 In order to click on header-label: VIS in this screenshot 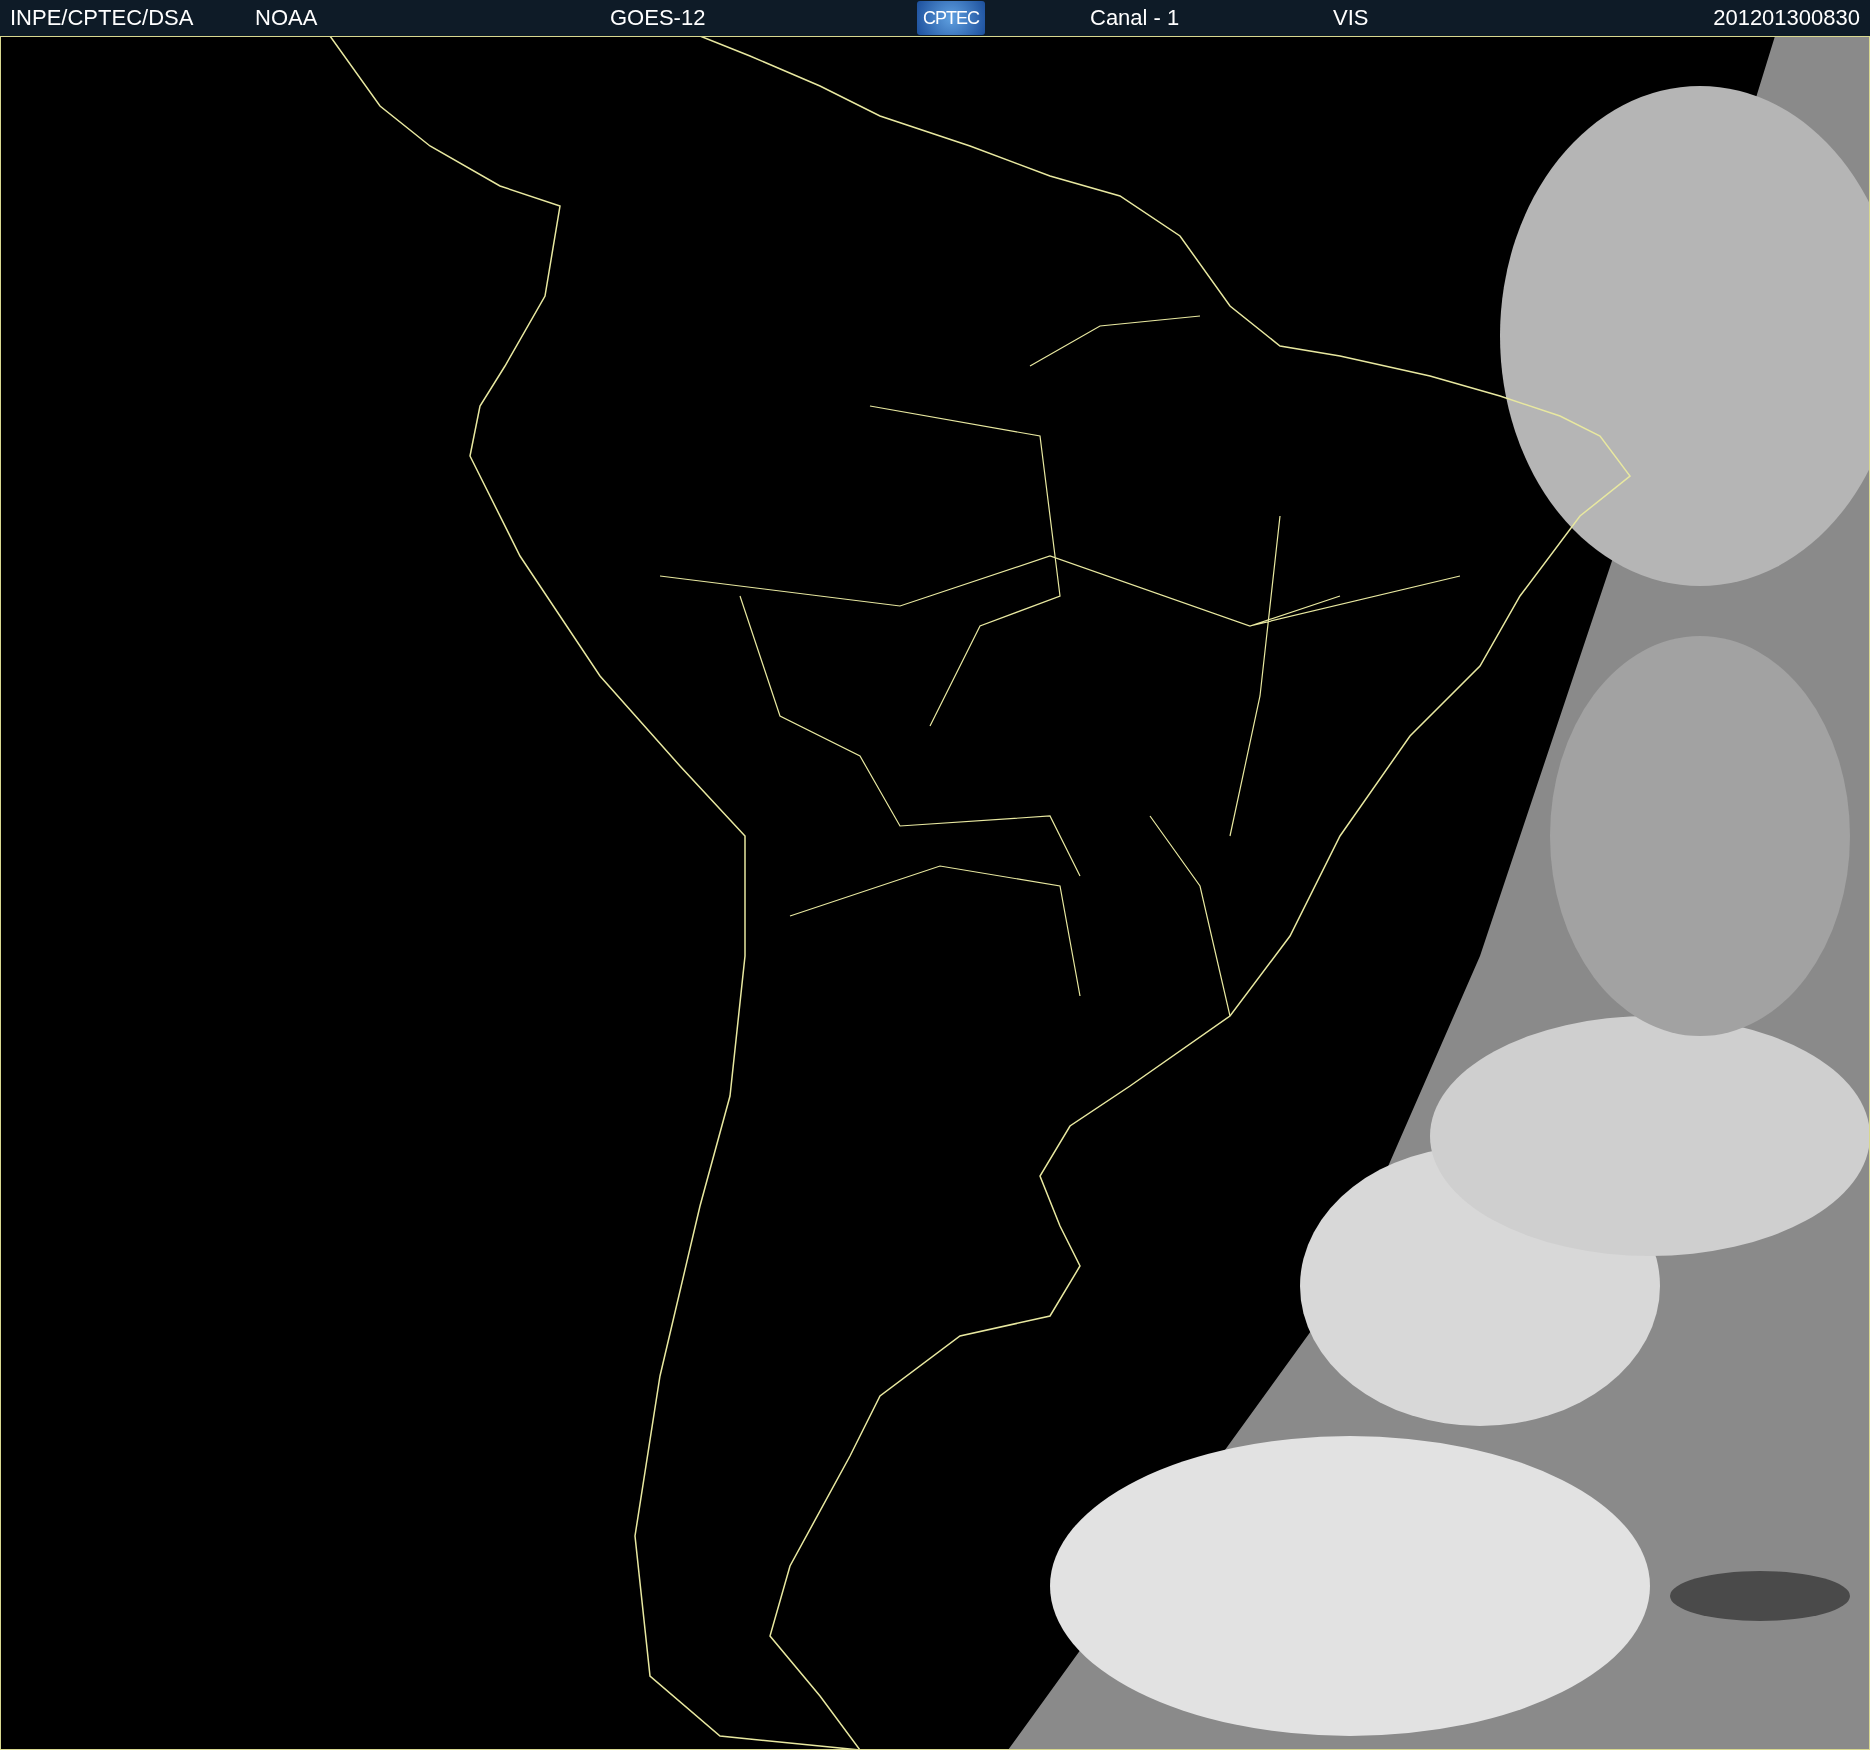, I will do `click(1351, 18)`.